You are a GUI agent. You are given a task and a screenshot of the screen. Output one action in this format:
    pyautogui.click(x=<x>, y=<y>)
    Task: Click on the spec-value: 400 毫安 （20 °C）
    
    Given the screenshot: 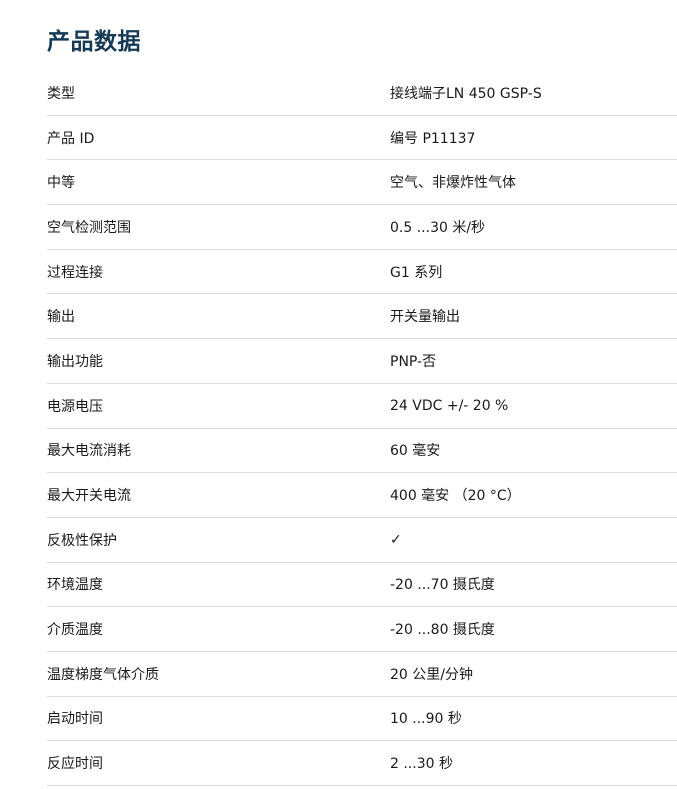 What is the action you would take?
    pyautogui.click(x=455, y=496)
    